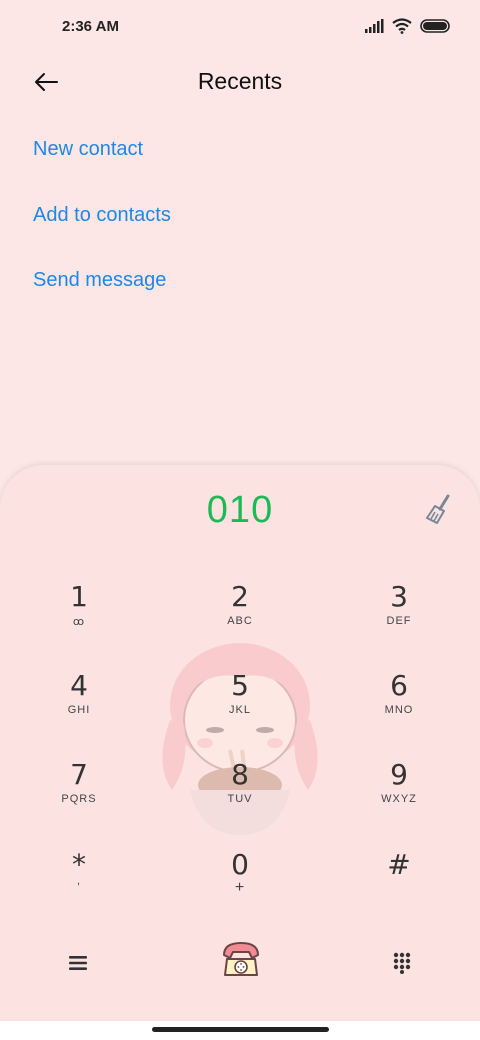 This screenshot has height=1040, width=480. What do you see at coordinates (79, 881) in the screenshot?
I see `key-letters: ,` at bounding box center [79, 881].